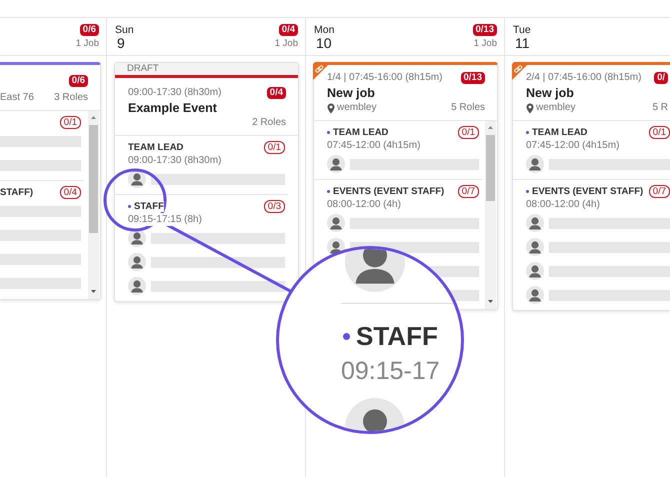 The width and height of the screenshot is (670, 477). I want to click on role-count: 3 Roles, so click(71, 98).